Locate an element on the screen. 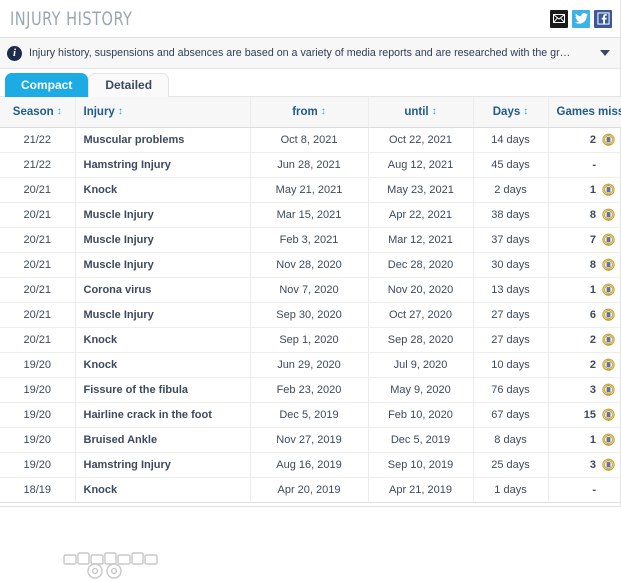 This screenshot has height=581, width=621. chevron-down-icon is located at coordinates (605, 53).